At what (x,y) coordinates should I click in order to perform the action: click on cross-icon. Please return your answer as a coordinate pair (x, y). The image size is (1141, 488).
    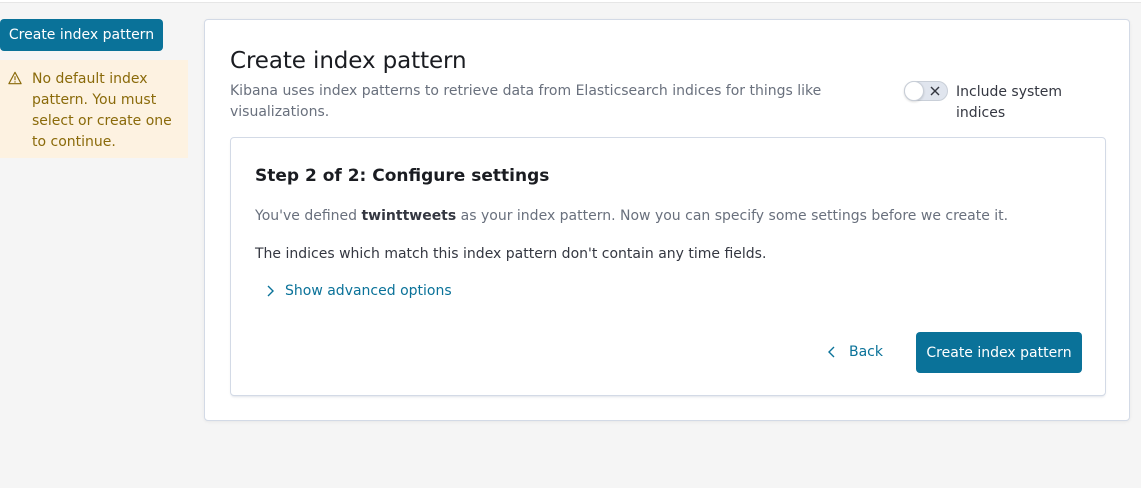
    Looking at the image, I should click on (935, 91).